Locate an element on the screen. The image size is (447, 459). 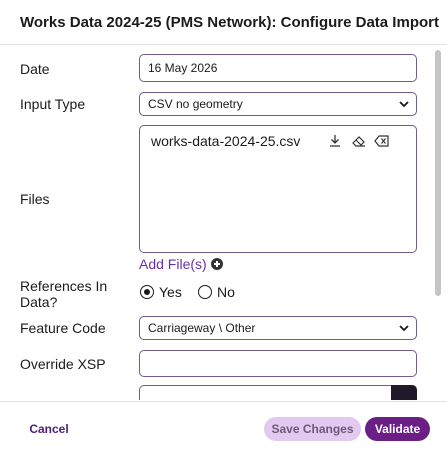
add-files-label: Add File(s) is located at coordinates (173, 264).